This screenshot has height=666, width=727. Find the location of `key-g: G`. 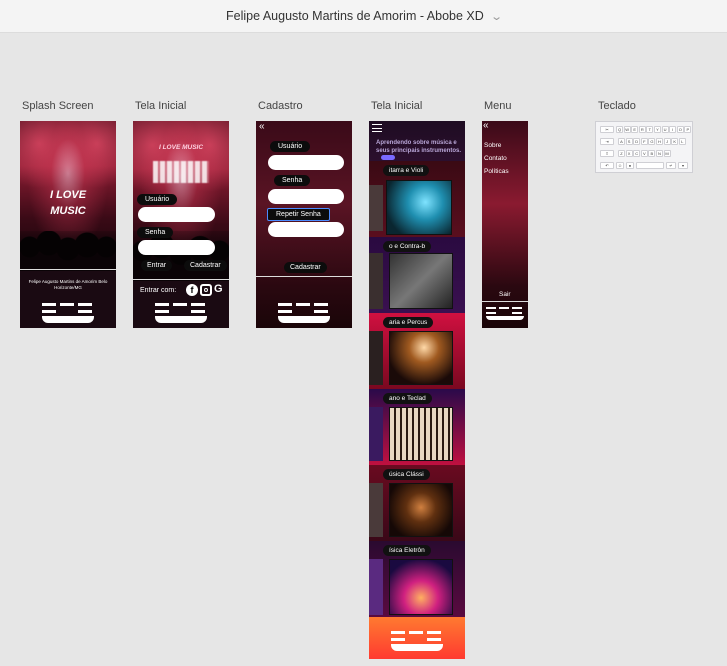

key-g: G is located at coordinates (652, 141).